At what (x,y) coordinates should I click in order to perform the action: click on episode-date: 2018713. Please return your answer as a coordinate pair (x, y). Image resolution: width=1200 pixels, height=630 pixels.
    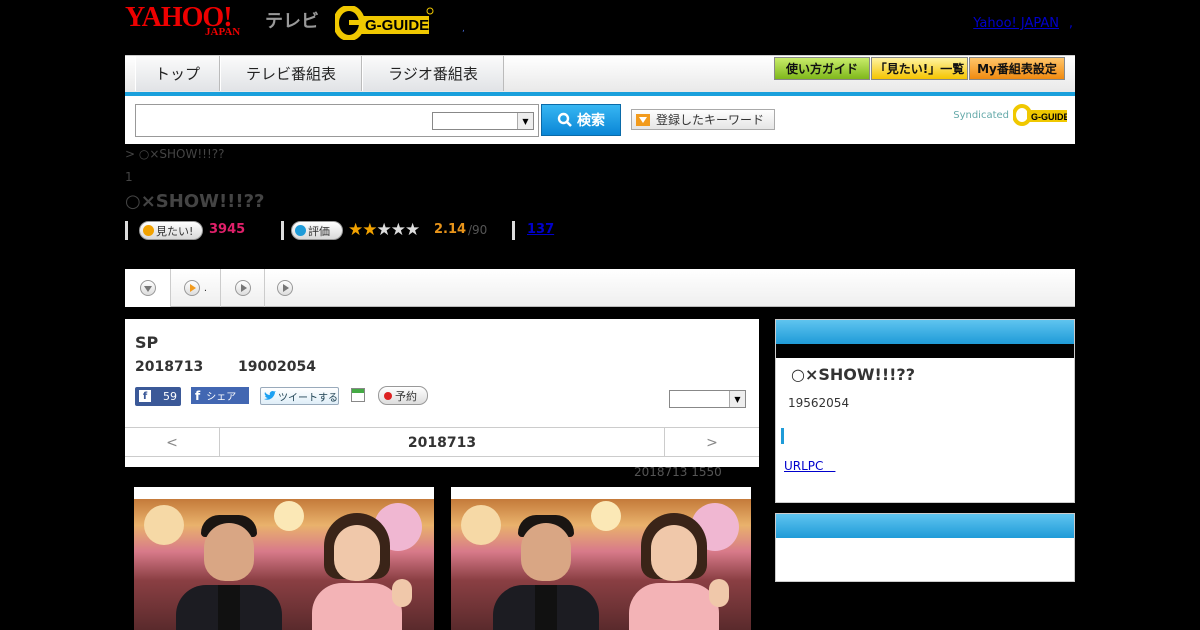
    Looking at the image, I should click on (169, 367).